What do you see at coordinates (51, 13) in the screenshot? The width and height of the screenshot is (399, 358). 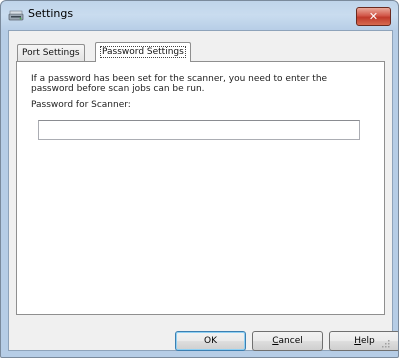 I see `window-title: Settings` at bounding box center [51, 13].